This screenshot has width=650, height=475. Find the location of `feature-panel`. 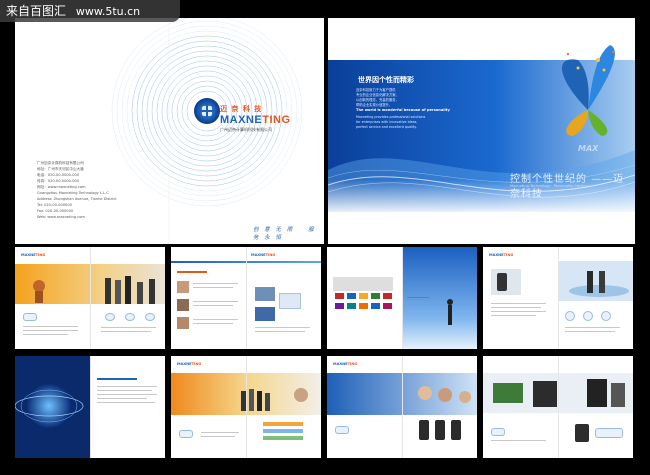

feature-panel is located at coordinates (609, 433).